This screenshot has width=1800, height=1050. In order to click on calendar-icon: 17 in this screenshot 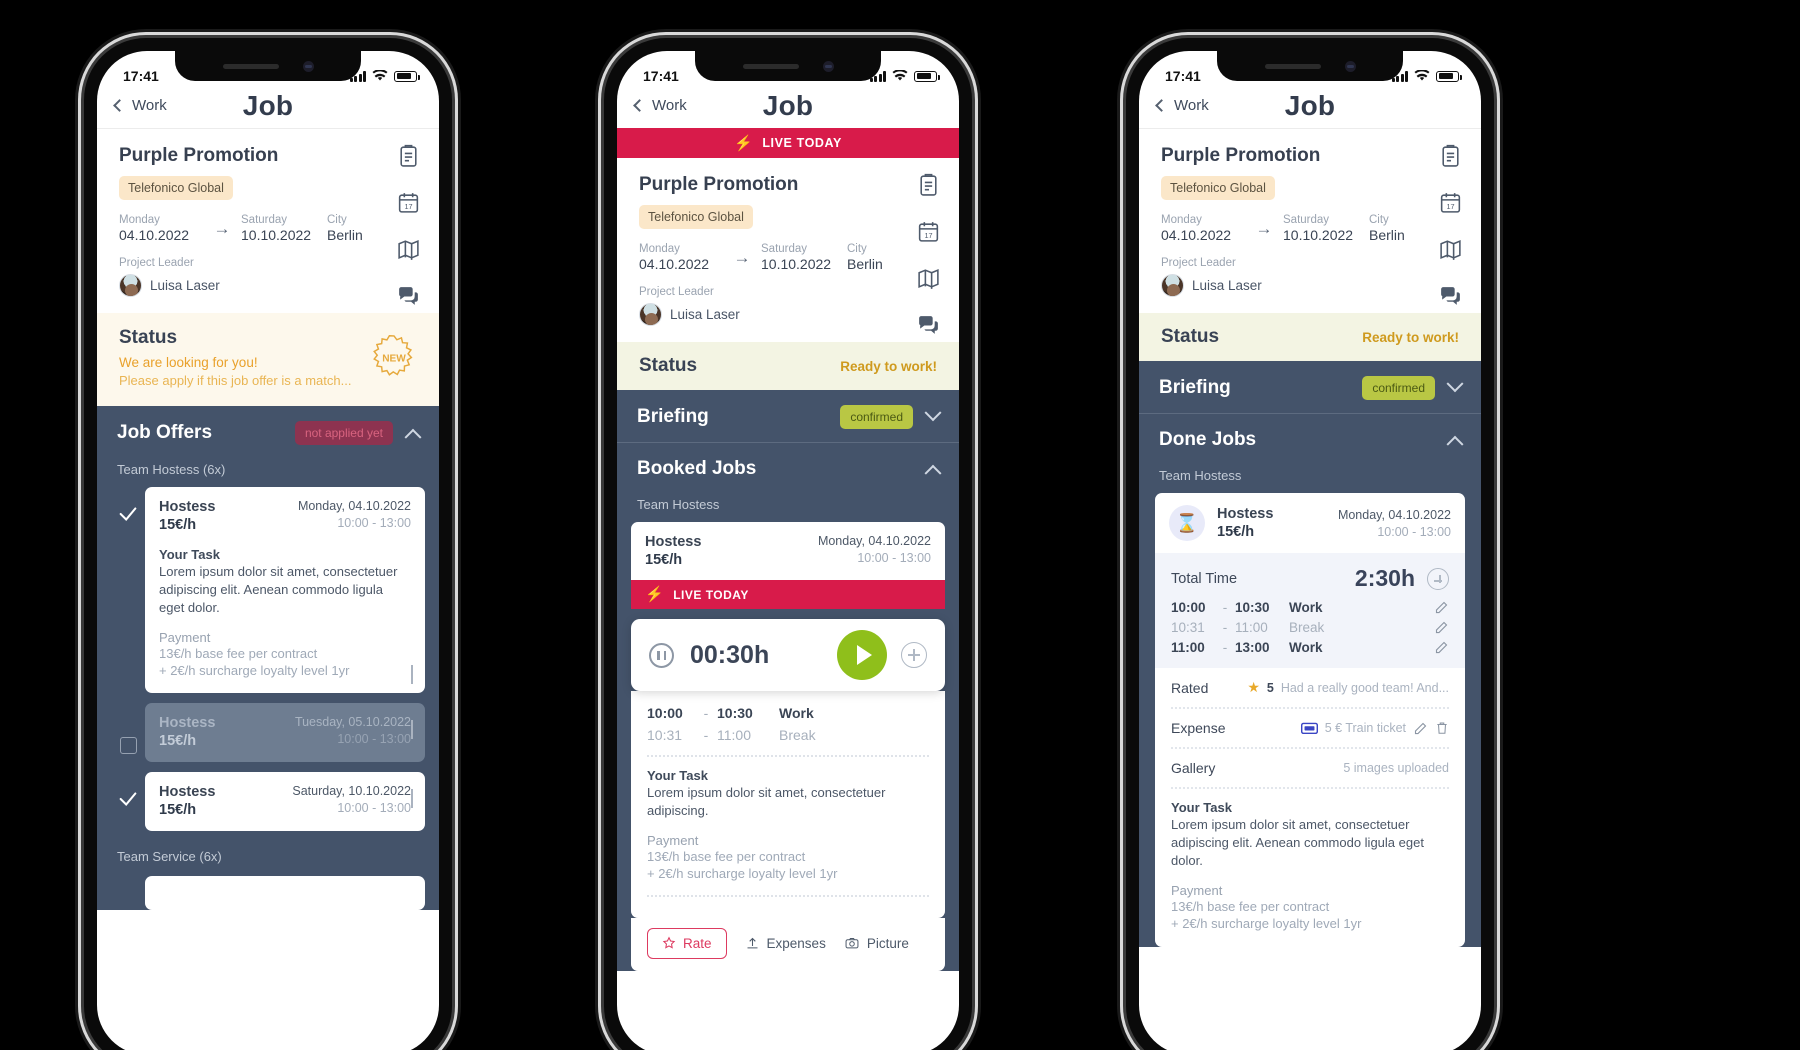, I will do `click(408, 202)`.